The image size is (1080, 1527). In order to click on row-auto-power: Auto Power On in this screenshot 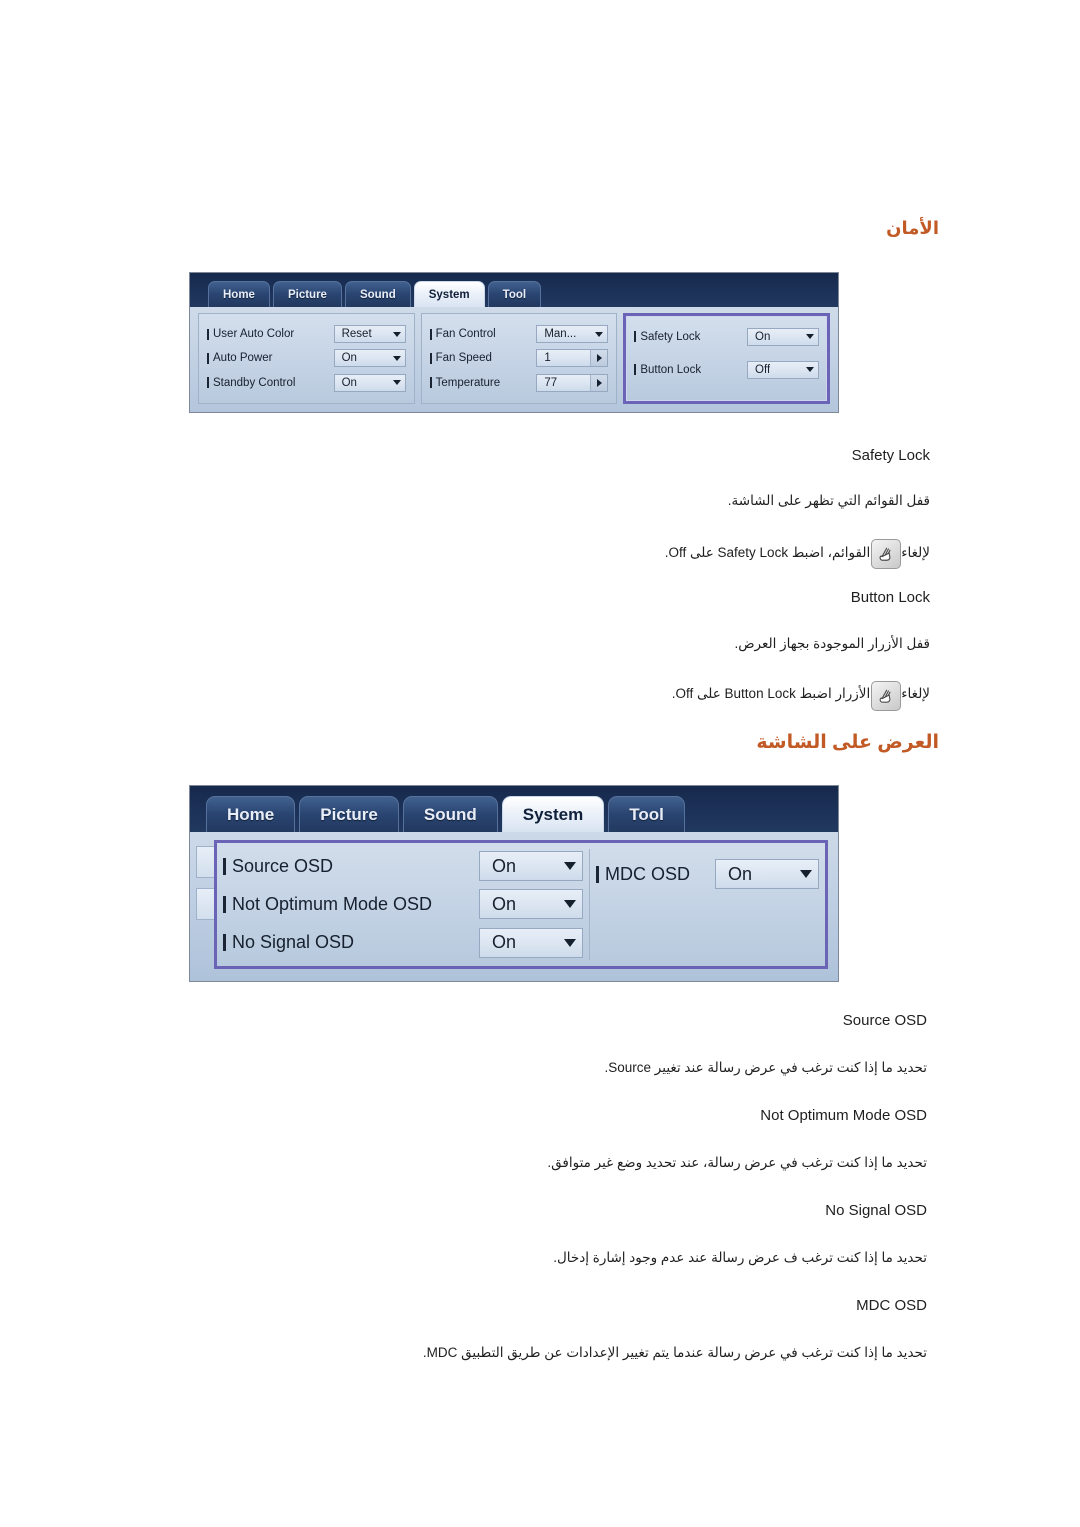, I will do `click(306, 358)`.